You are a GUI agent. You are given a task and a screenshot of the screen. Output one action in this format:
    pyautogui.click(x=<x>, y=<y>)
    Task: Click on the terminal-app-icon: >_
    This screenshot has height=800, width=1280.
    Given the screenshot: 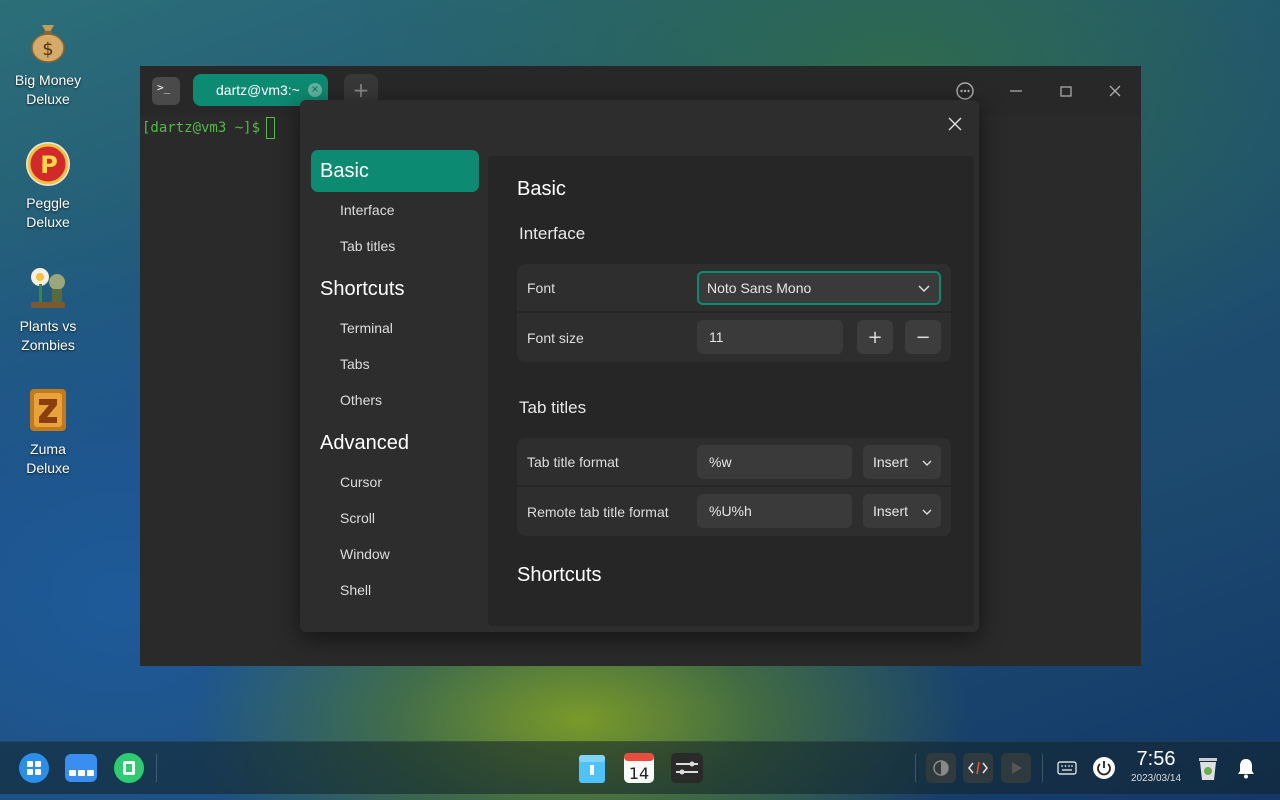 What is the action you would take?
    pyautogui.click(x=166, y=91)
    